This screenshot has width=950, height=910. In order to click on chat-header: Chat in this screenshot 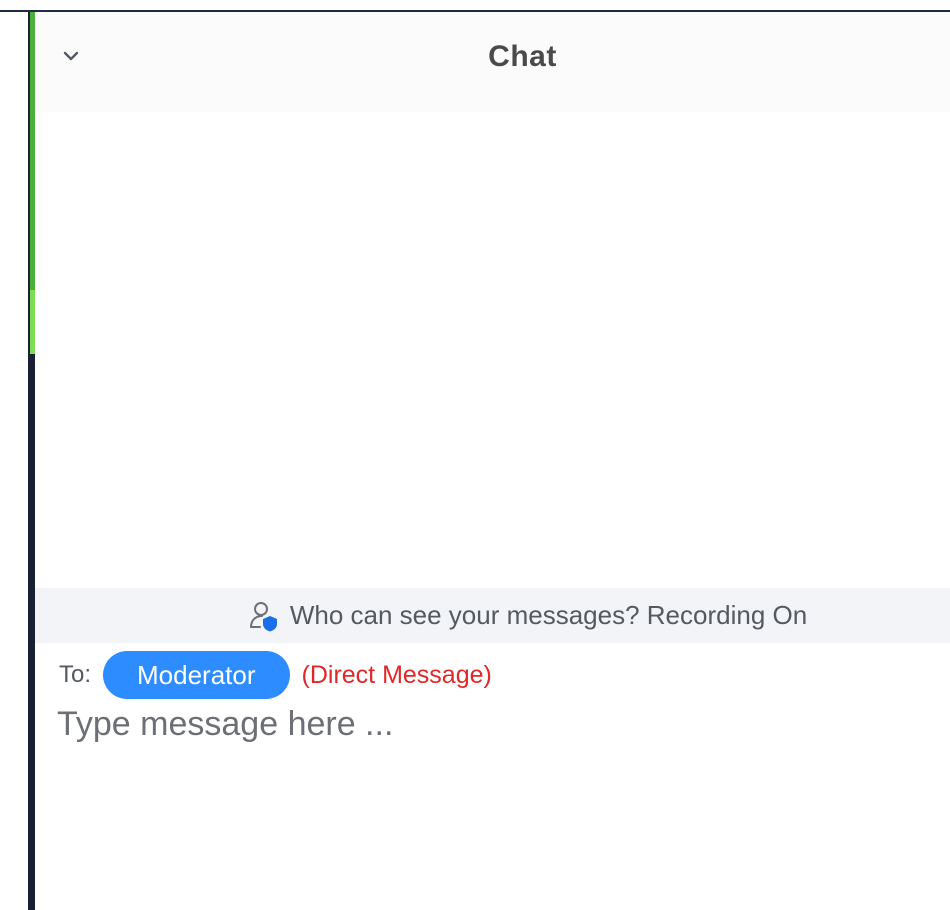, I will do `click(492, 62)`.